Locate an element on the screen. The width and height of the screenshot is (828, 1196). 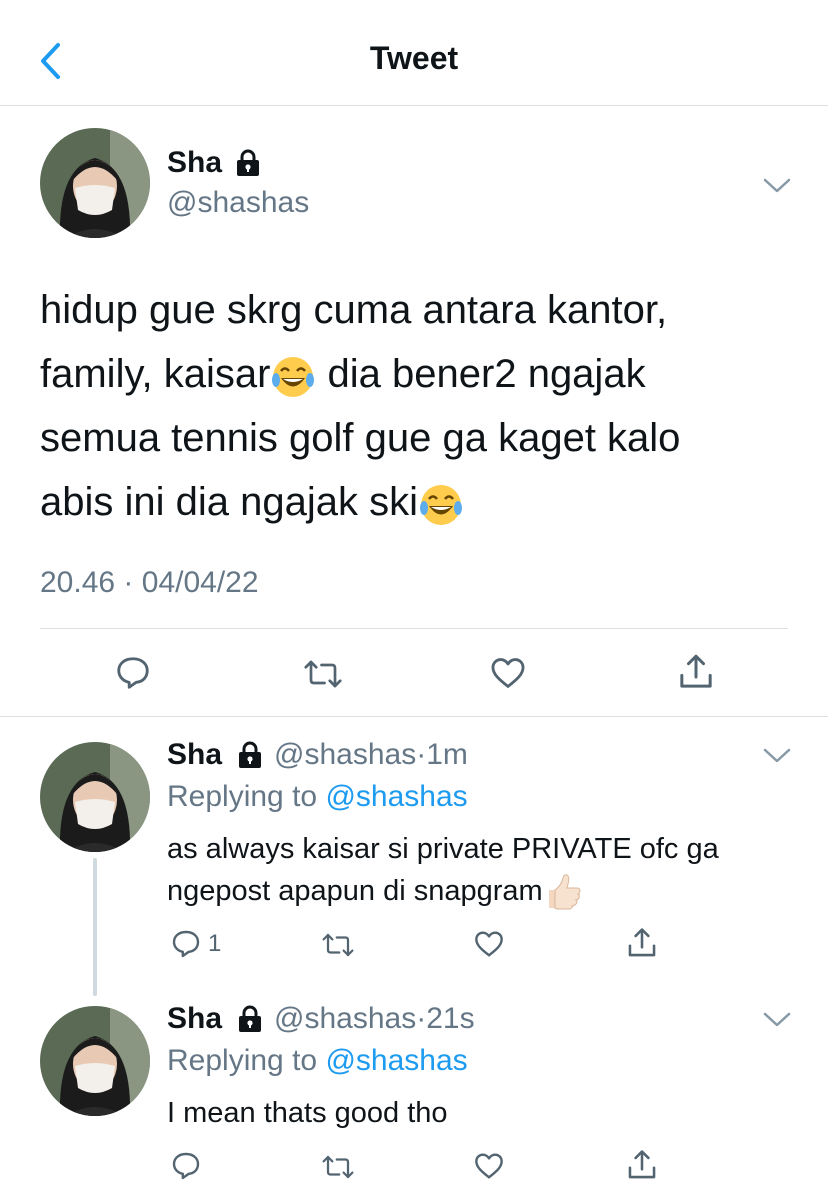
thumbs-up-emoji-icon is located at coordinates (564, 892).